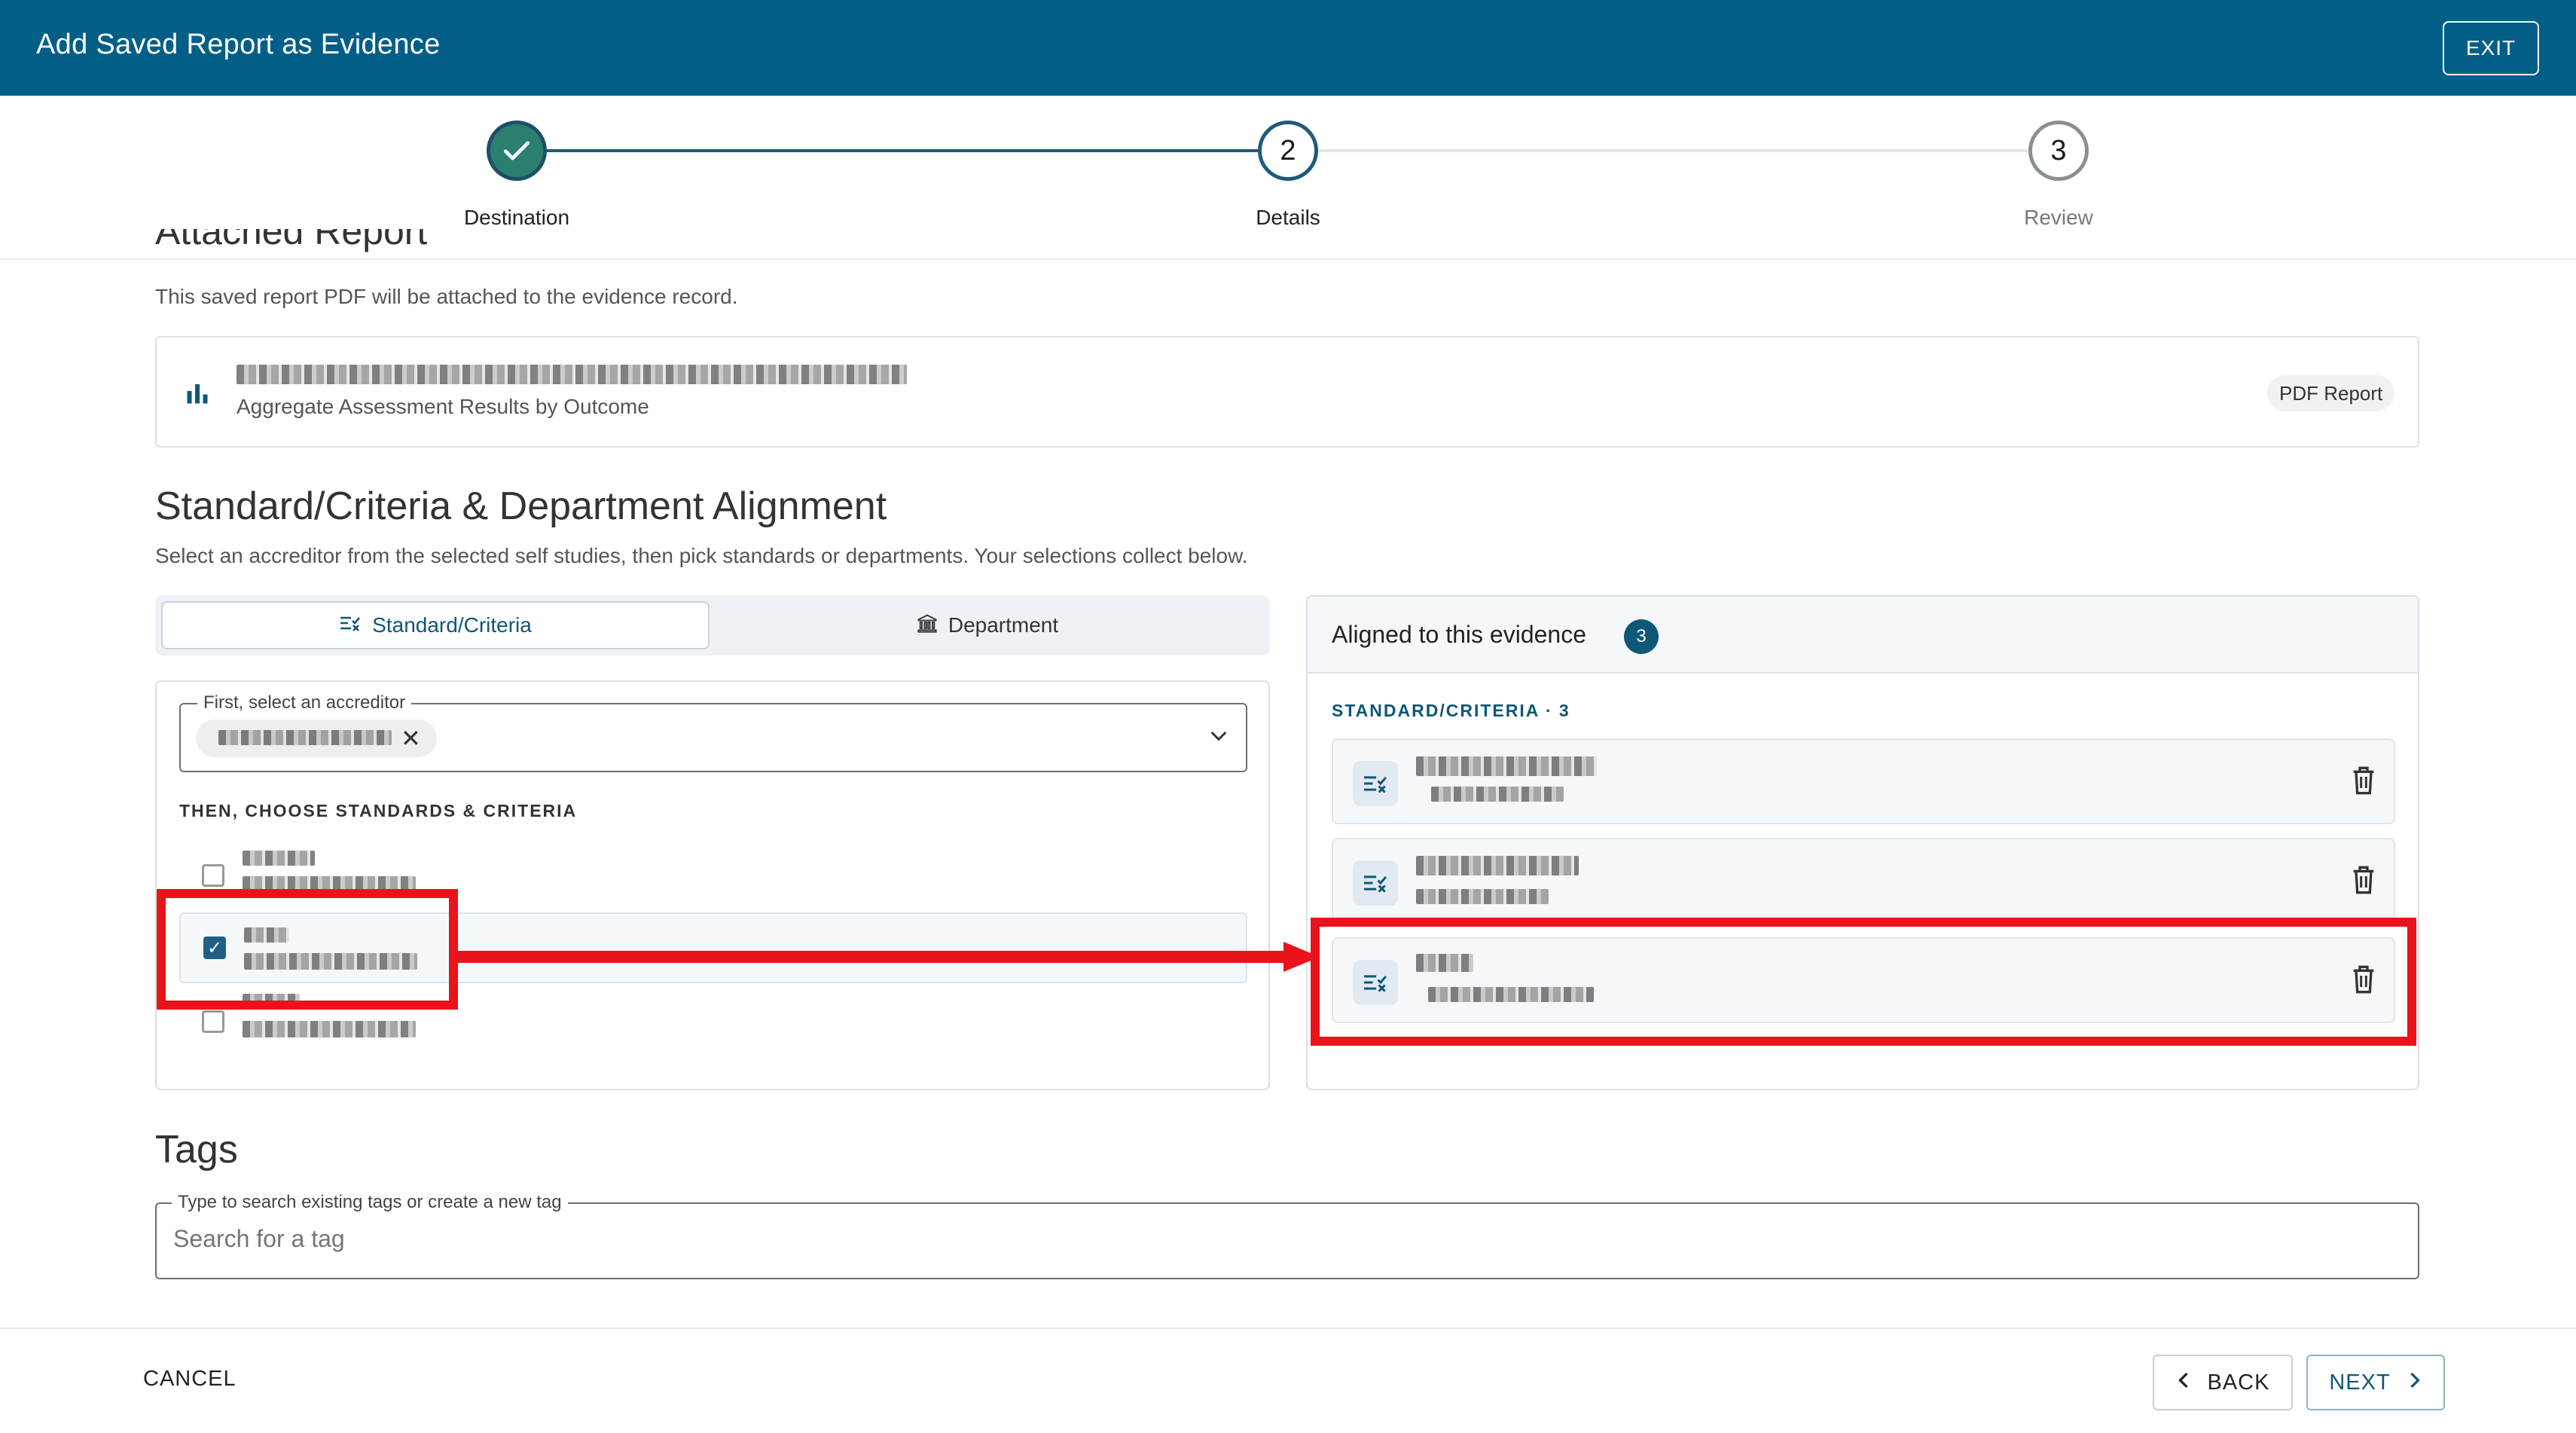  What do you see at coordinates (521, 506) in the screenshot?
I see `alignment-heading: Standard/Criteria & Department Alignment` at bounding box center [521, 506].